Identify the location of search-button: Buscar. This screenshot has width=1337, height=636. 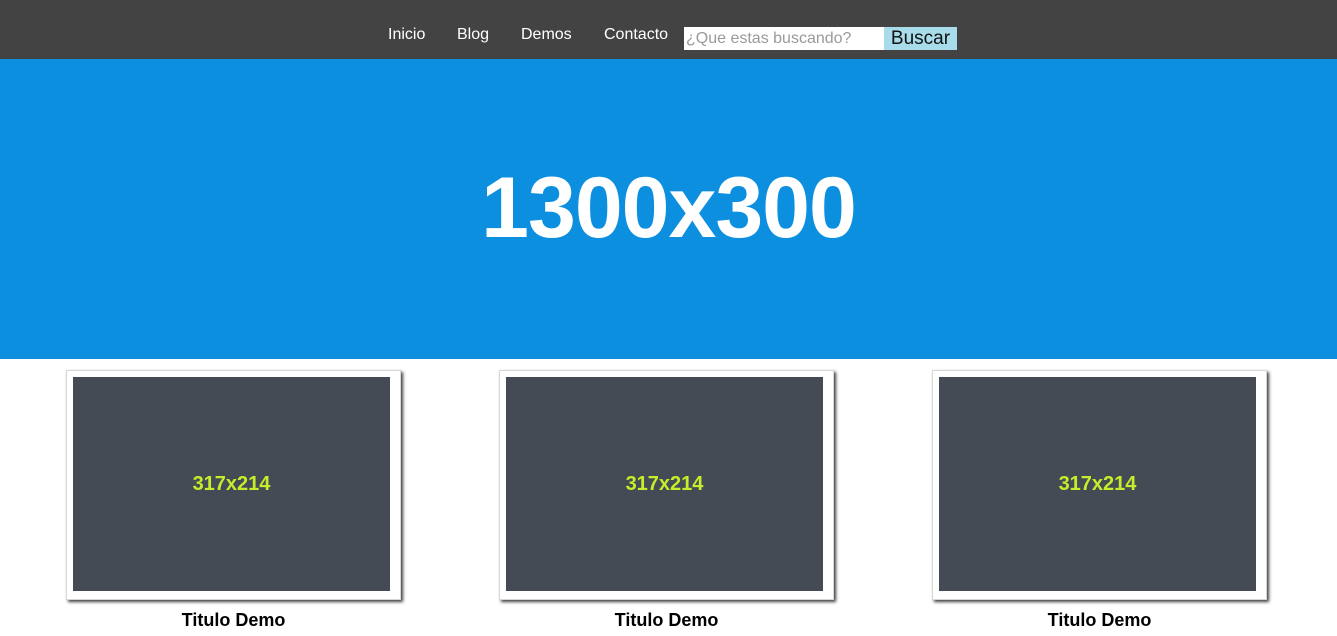
(920, 38).